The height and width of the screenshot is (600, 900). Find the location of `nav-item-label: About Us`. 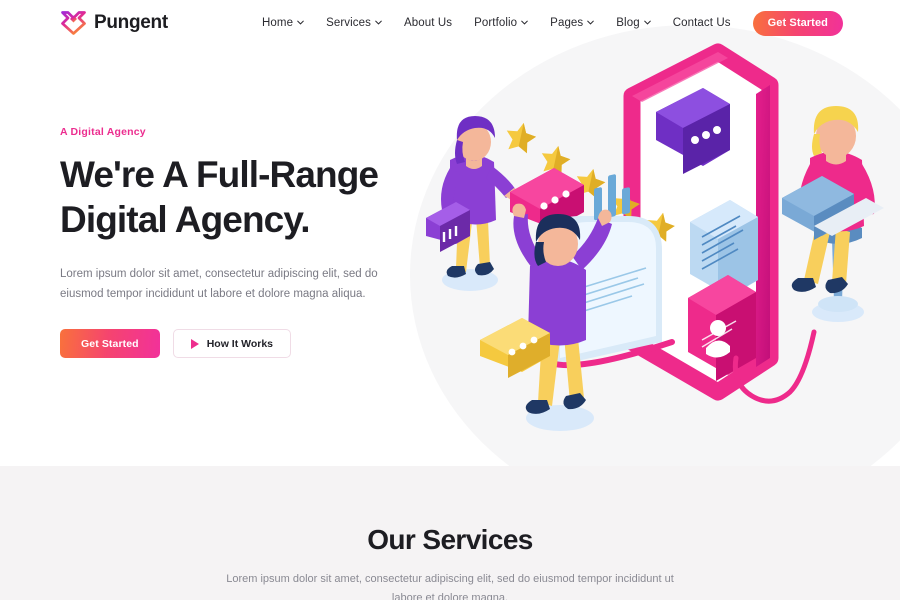

nav-item-label: About Us is located at coordinates (428, 23).